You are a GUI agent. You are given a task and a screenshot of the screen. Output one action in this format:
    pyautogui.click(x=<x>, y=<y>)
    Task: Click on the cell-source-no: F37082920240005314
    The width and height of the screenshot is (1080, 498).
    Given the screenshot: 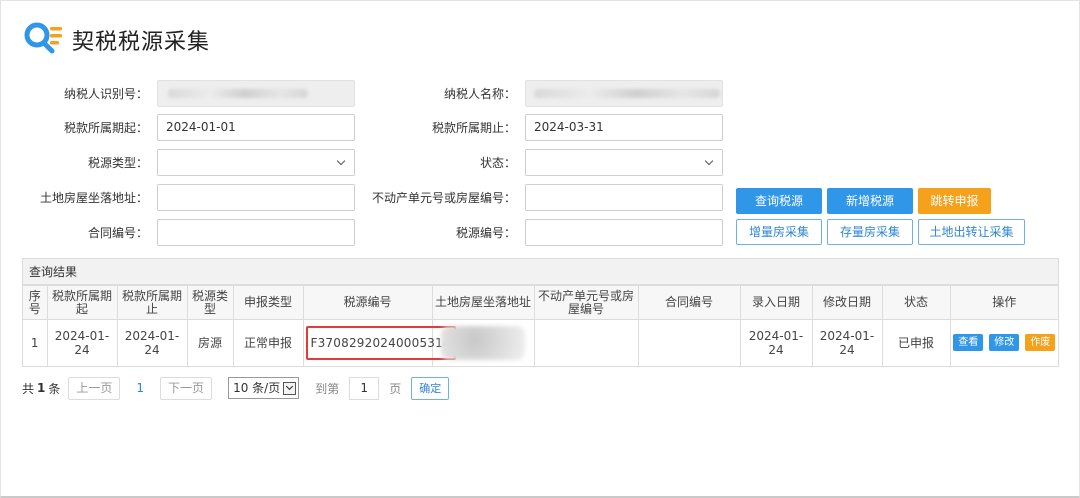 What is the action you would take?
    pyautogui.click(x=379, y=342)
    